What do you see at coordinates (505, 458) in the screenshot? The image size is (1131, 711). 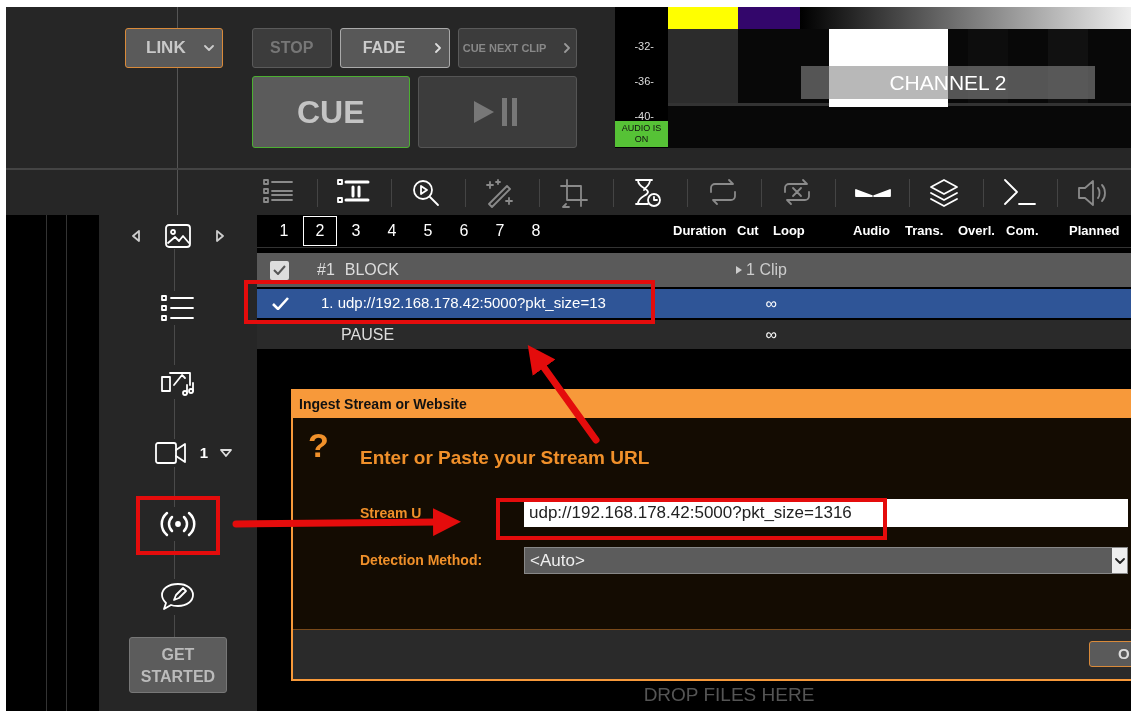 I see `dialog-heading: Enter or Paste your Stream URL` at bounding box center [505, 458].